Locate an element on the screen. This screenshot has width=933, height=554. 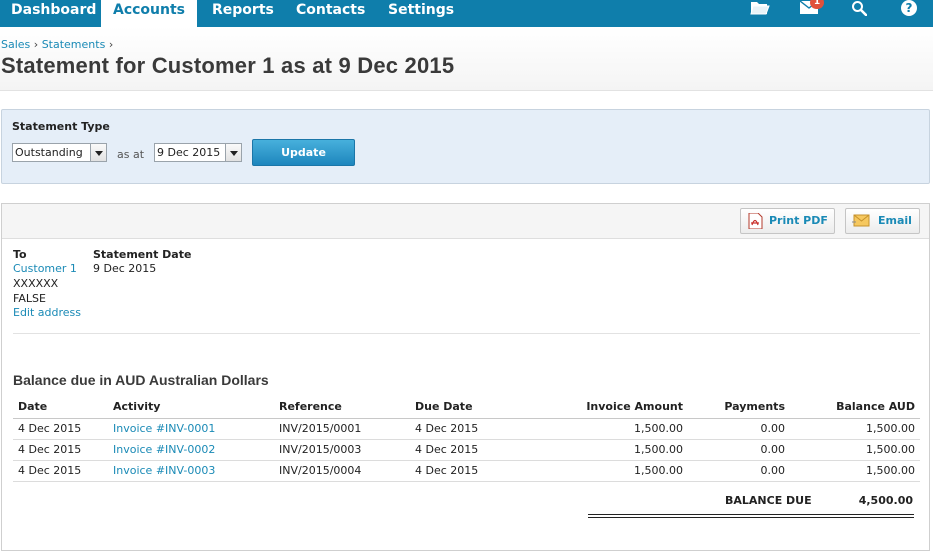
tab-accounts: Accounts is located at coordinates (149, 13).